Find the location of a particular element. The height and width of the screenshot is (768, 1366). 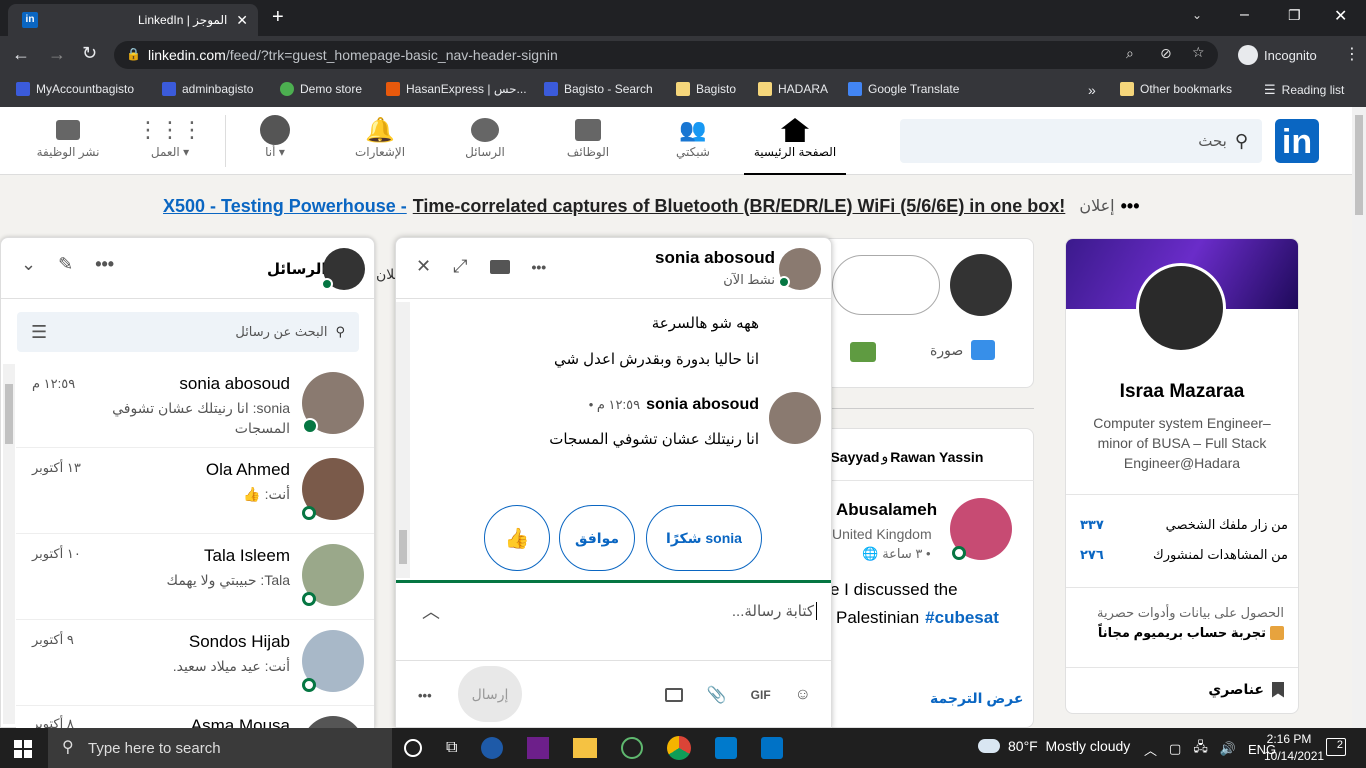

taskbar-search: ⚲ Type here to search is located at coordinates (220, 748).